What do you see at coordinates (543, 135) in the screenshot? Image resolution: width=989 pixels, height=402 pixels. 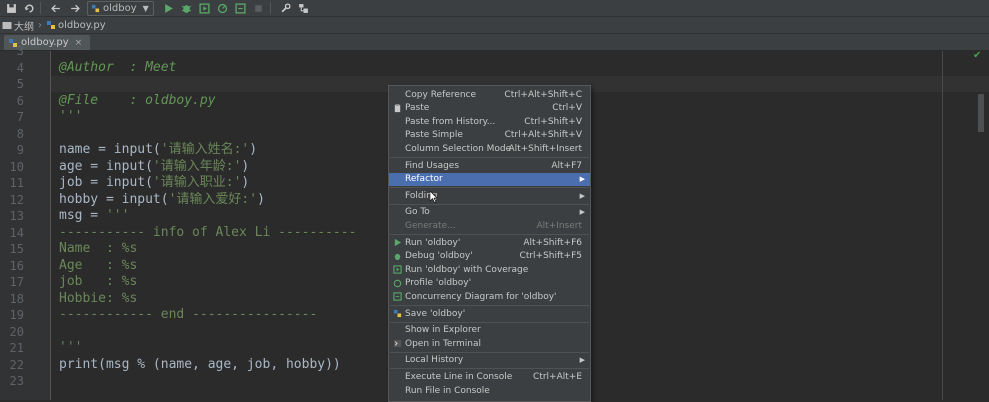 I see `menu-item-shortcut: Ctrl+Alt+Shift+V` at bounding box center [543, 135].